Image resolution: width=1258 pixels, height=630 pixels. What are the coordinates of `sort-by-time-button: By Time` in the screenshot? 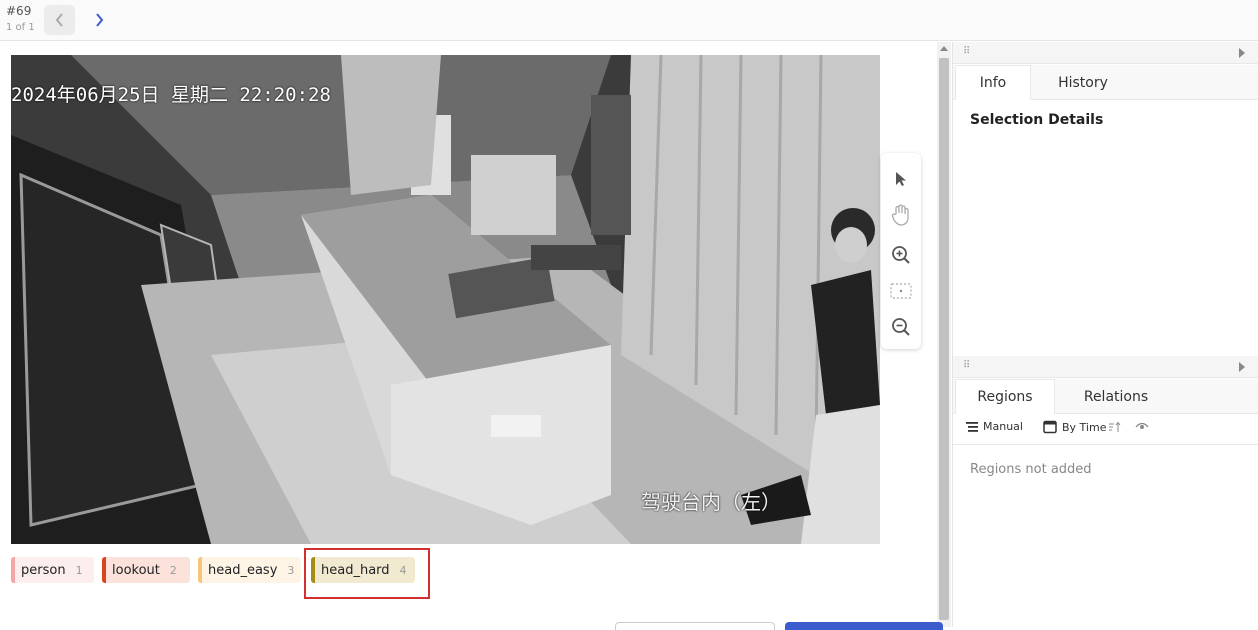 It's located at (1082, 427).